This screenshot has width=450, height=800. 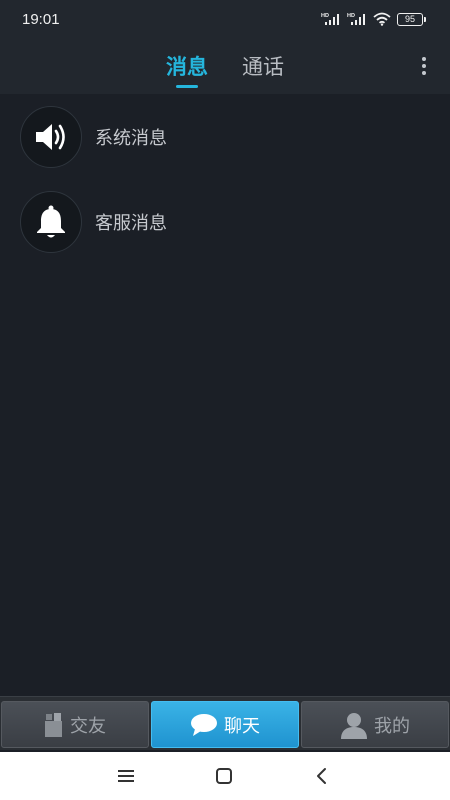 I want to click on more-vertical-icon, so click(x=424, y=66).